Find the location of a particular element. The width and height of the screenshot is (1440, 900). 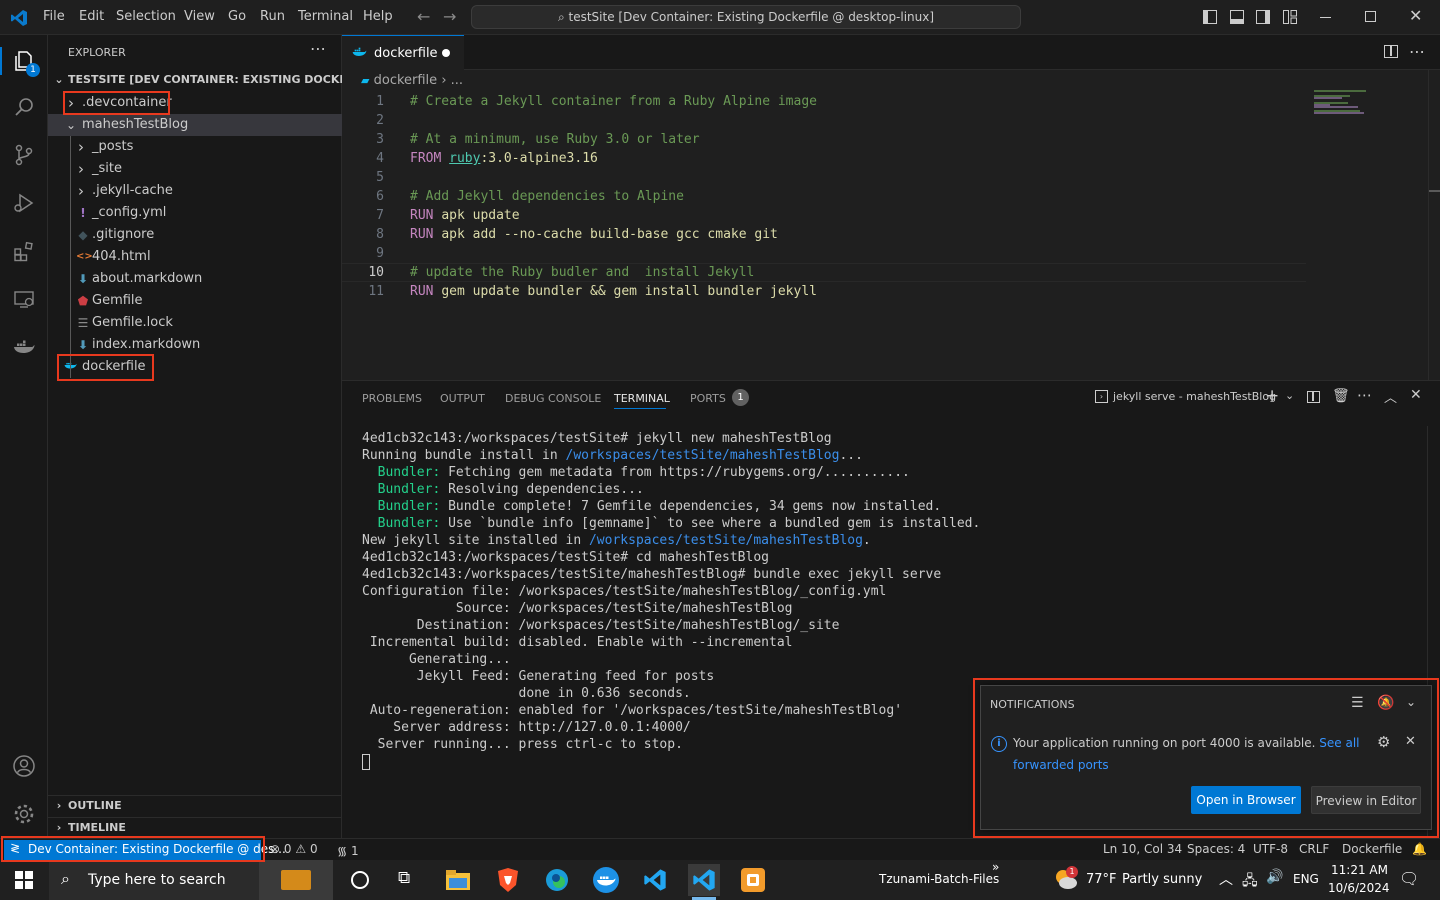

vscode-taskbar-icon is located at coordinates (655, 880).